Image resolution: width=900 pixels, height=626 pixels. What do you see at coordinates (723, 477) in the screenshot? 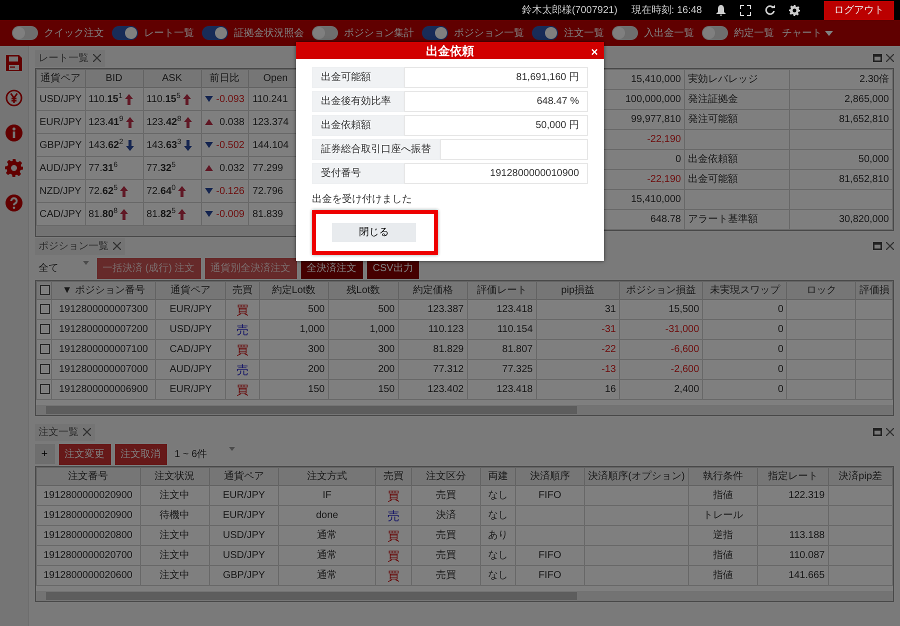
I see `column-header: 執行条件` at bounding box center [723, 477].